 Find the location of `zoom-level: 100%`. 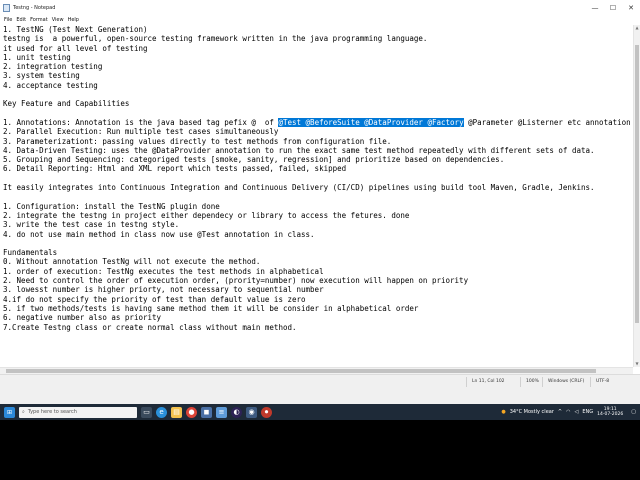

zoom-level: 100% is located at coordinates (532, 381).